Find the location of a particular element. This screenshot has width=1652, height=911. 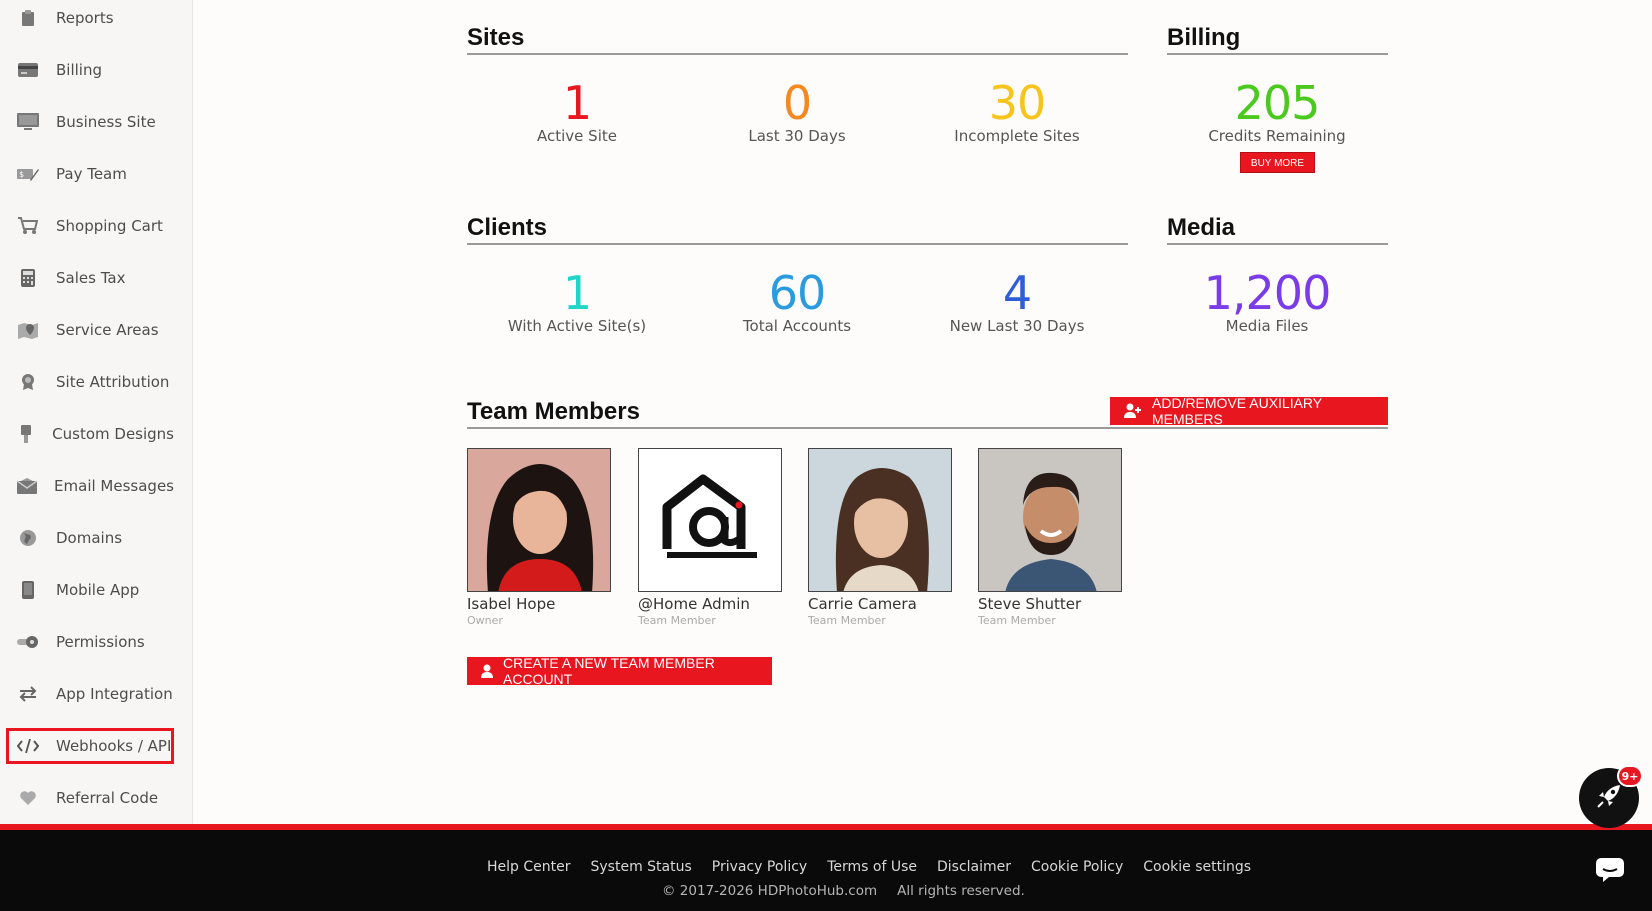

buy-more-button: BUY MORE is located at coordinates (1277, 162).